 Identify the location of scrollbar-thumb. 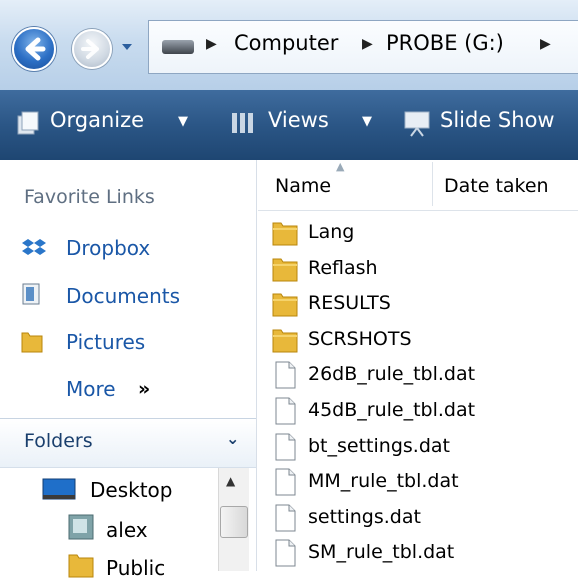
(234, 522).